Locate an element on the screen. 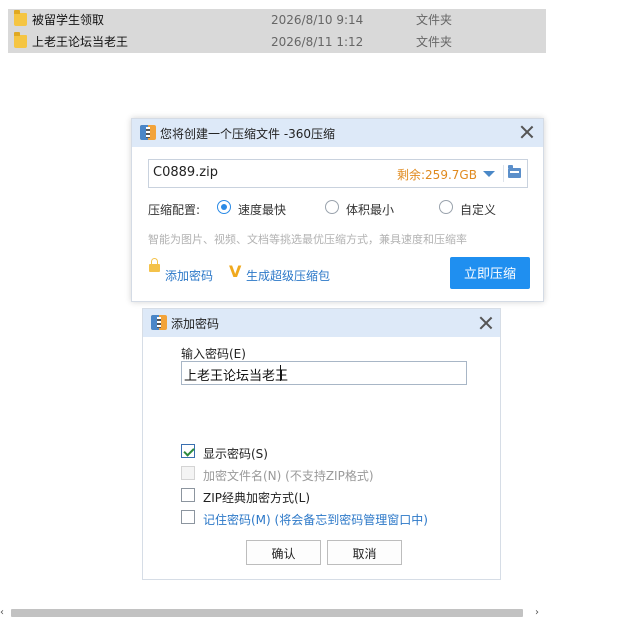  horizontal-scrollbar: ‹ › is located at coordinates (273, 612).